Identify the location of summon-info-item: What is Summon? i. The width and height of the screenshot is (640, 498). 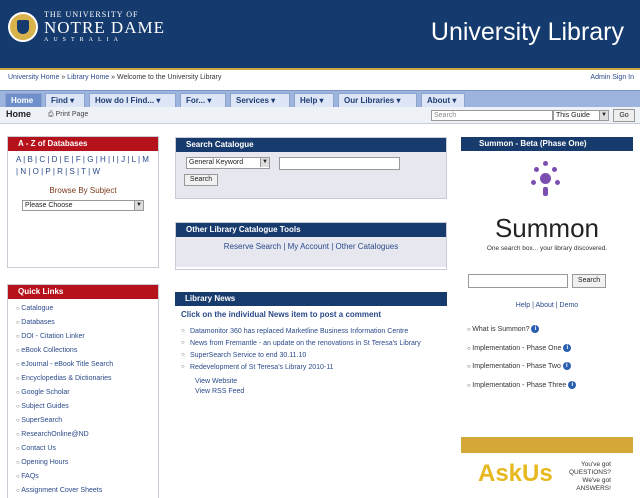
(521, 330).